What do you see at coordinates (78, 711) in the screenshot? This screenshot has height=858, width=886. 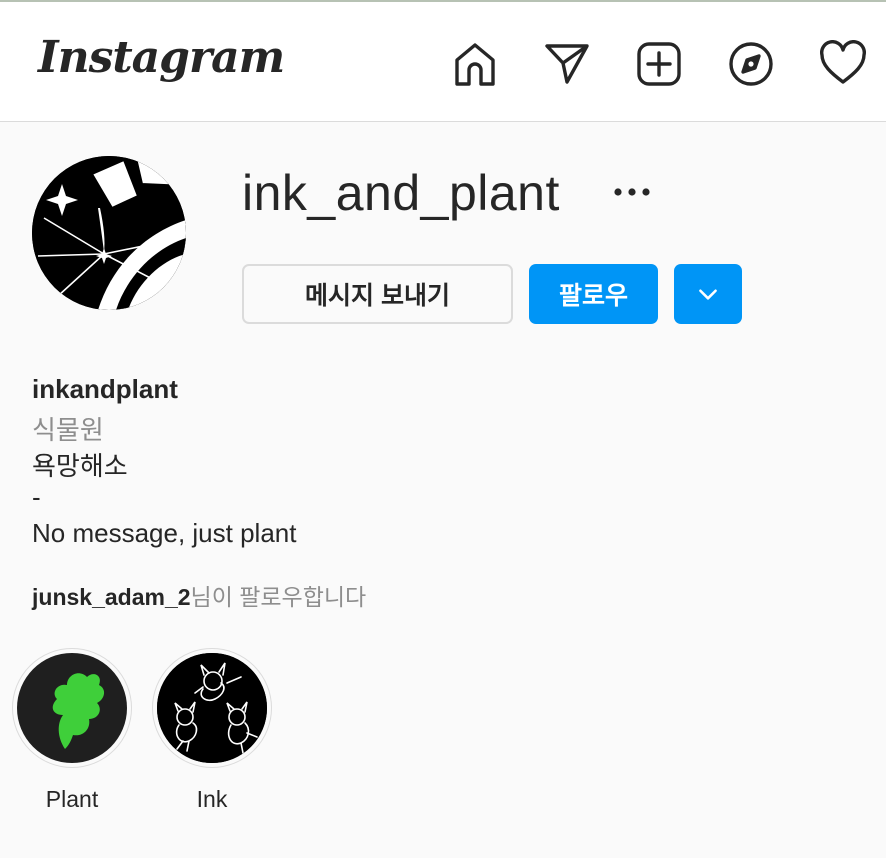 I see `leaf-icon` at bounding box center [78, 711].